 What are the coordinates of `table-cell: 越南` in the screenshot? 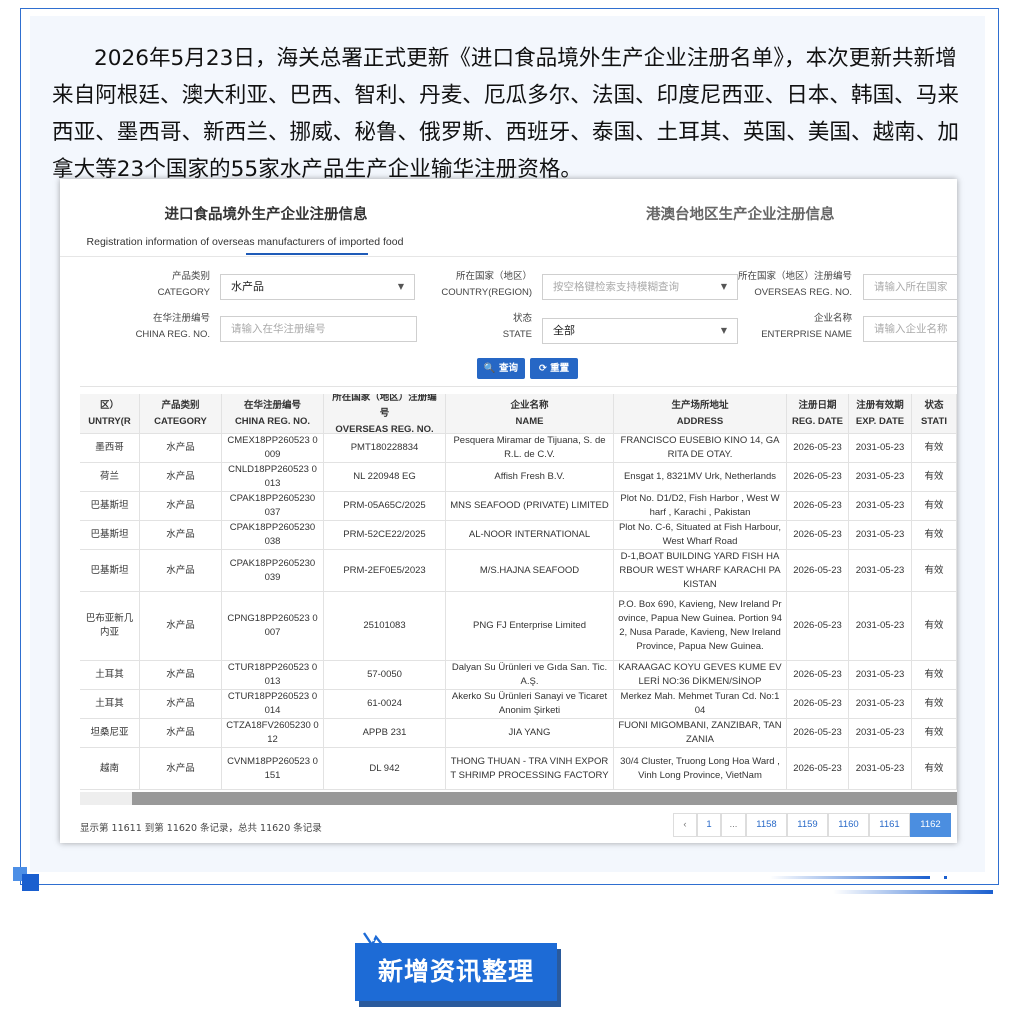 It's located at (110, 769).